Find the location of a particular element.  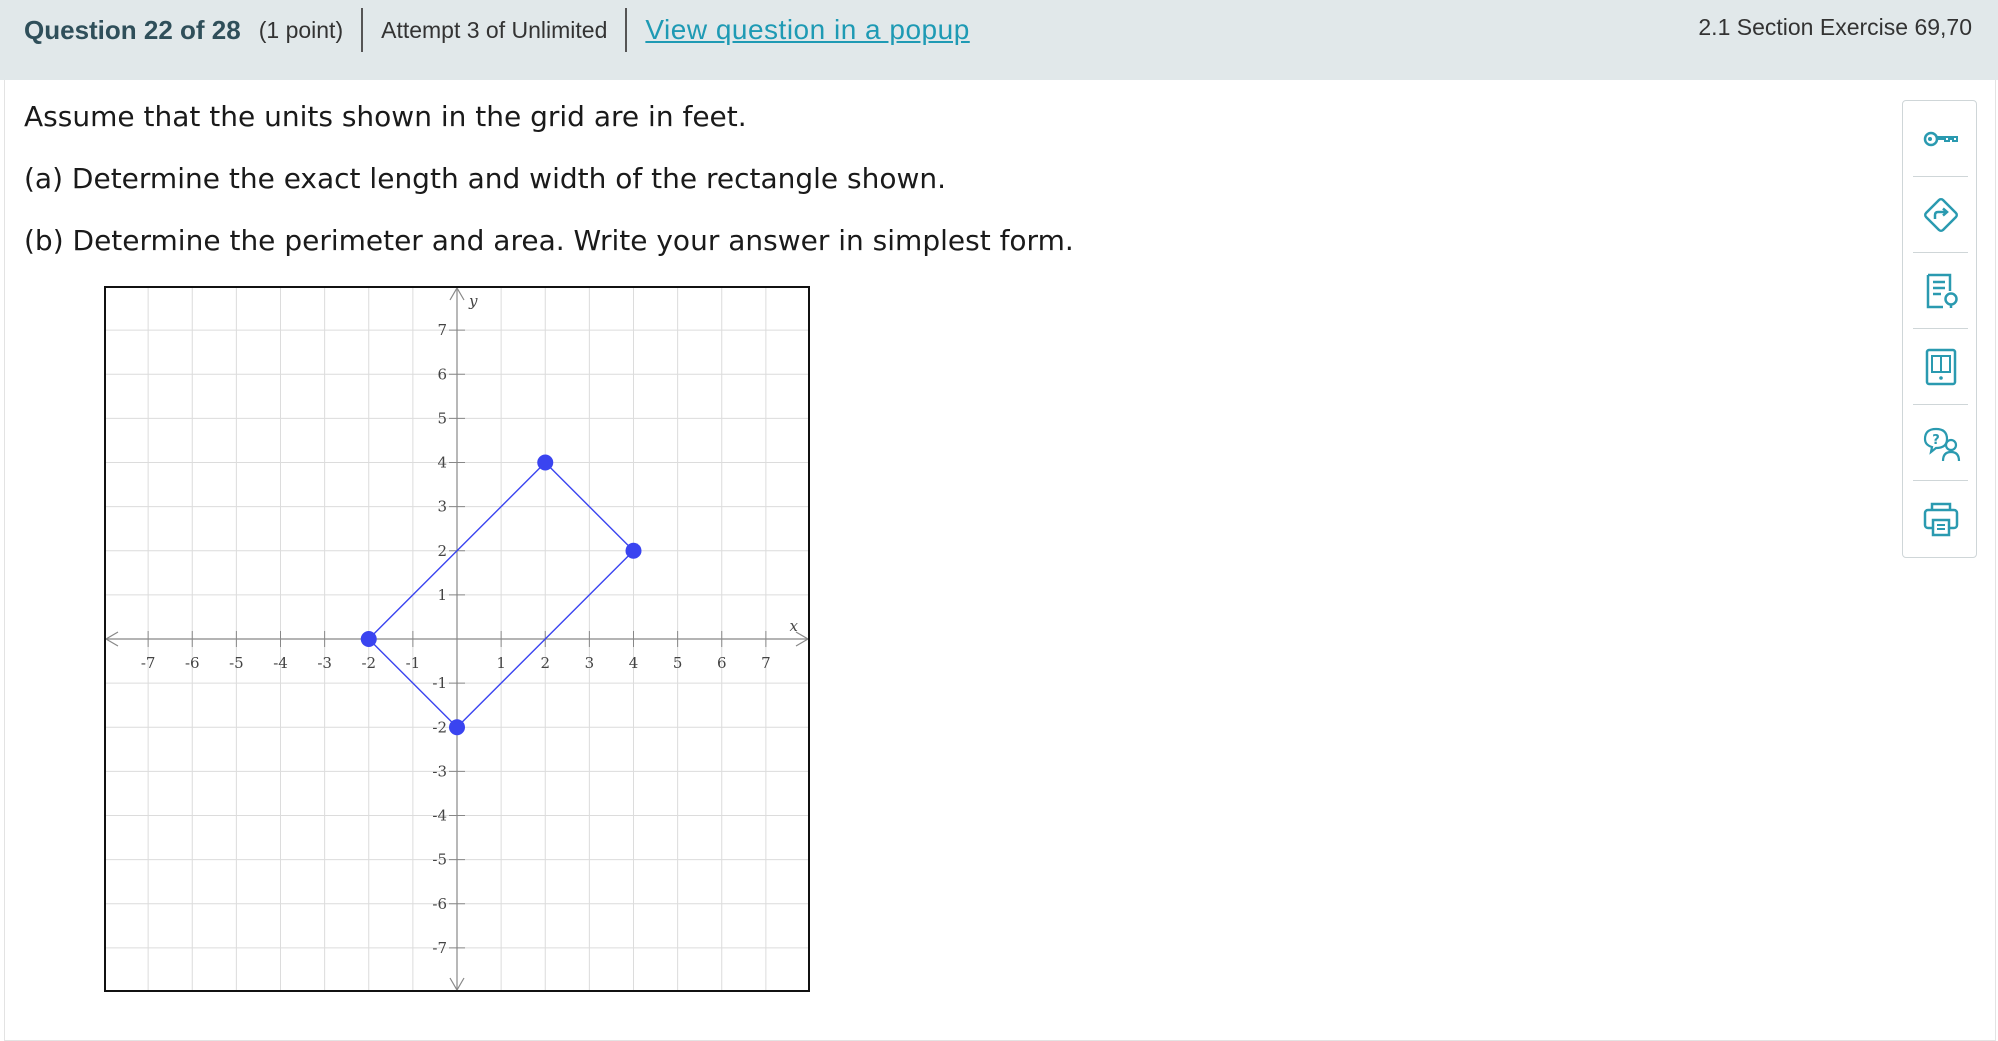

x-tick-label: 5 is located at coordinates (678, 663).